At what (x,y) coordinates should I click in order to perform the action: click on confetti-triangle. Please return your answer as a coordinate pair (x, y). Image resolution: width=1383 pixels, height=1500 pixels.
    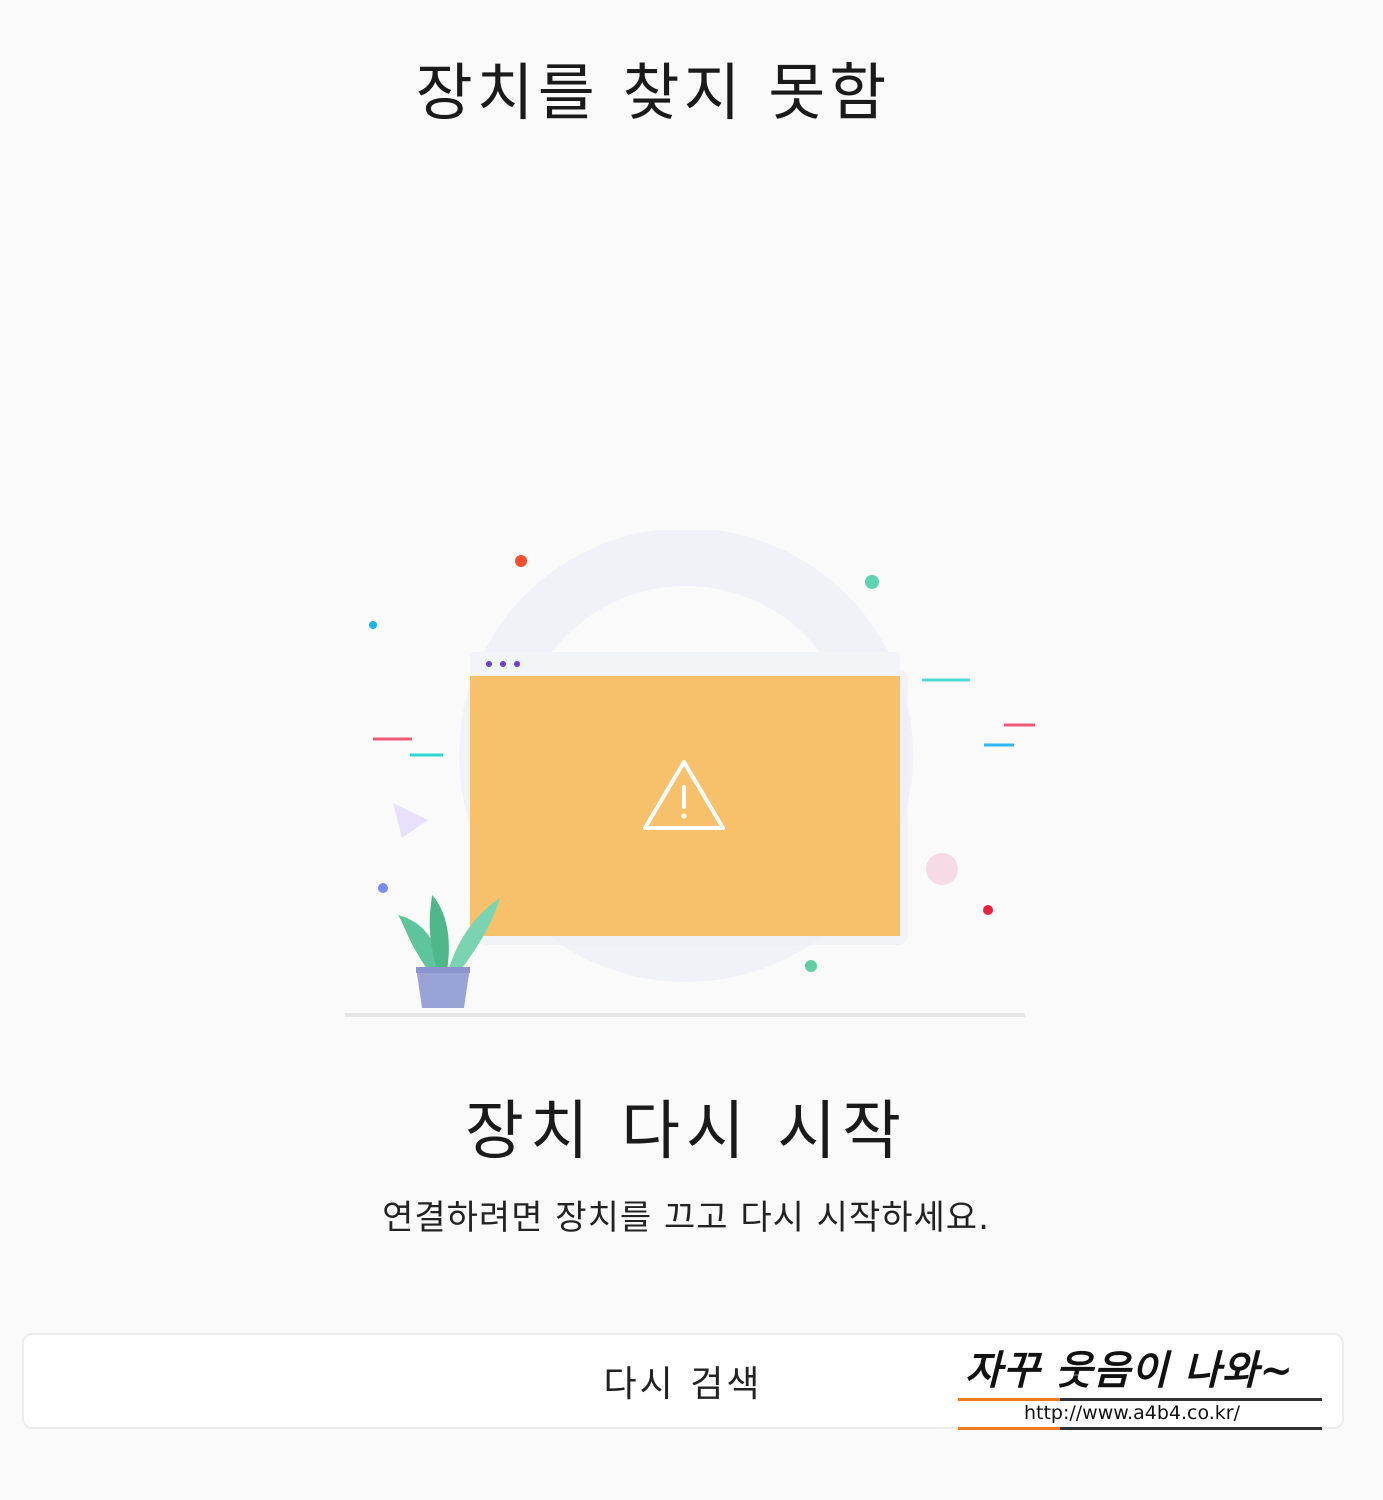
    Looking at the image, I should click on (410, 820).